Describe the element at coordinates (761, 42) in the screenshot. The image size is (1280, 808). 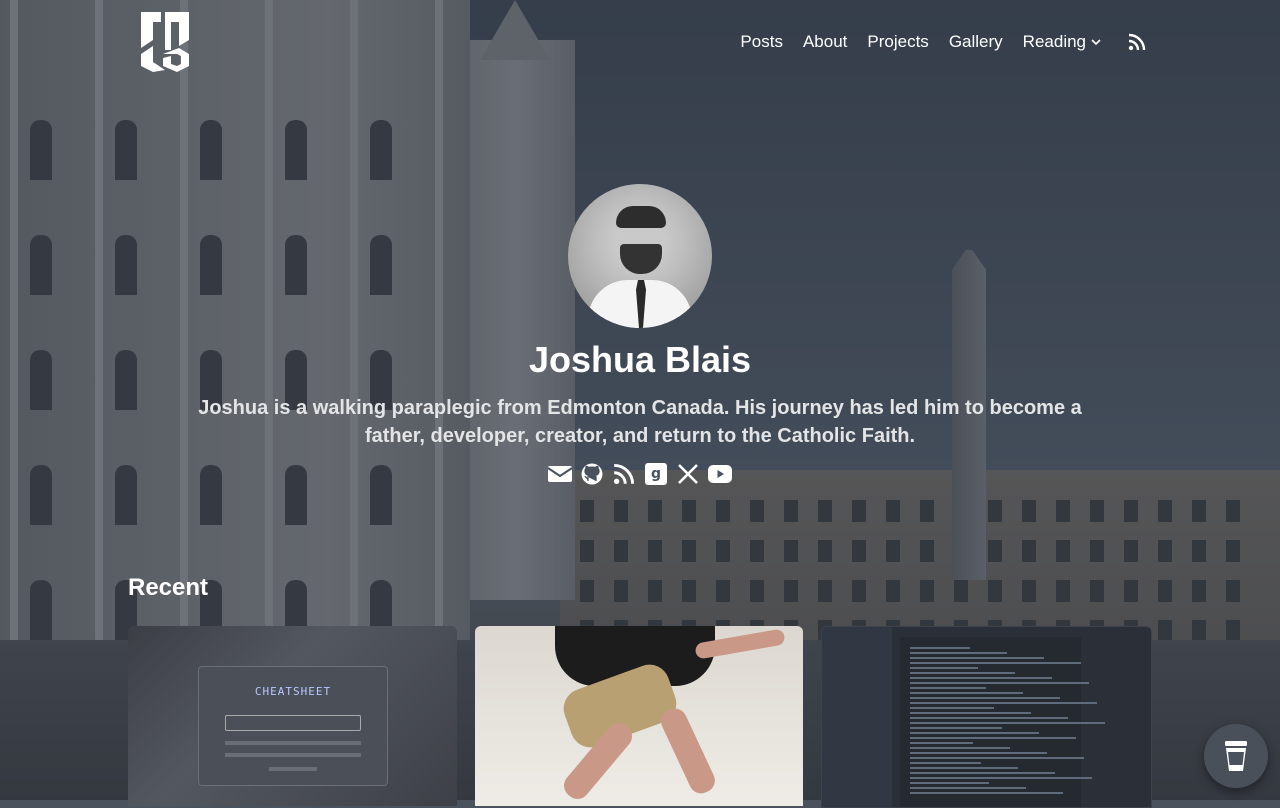
I see `nav-posts: Posts` at that location.